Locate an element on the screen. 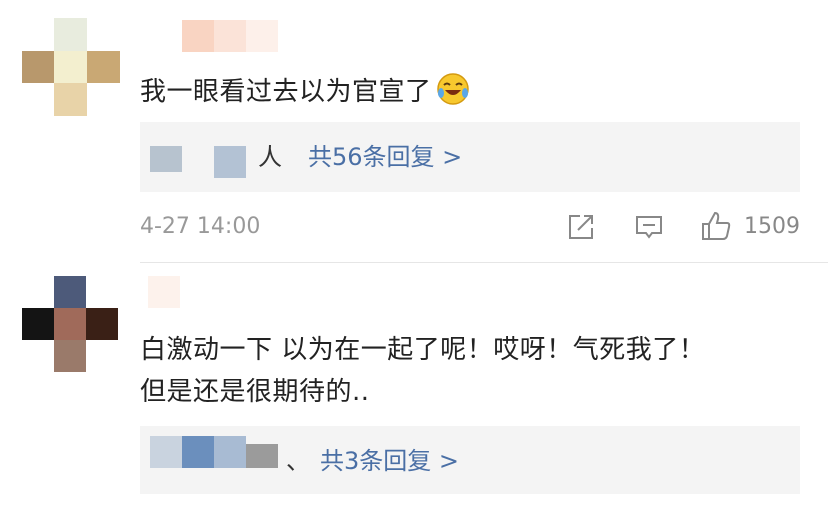  reply-preview-box: 、 共3条回复 > is located at coordinates (470, 460).